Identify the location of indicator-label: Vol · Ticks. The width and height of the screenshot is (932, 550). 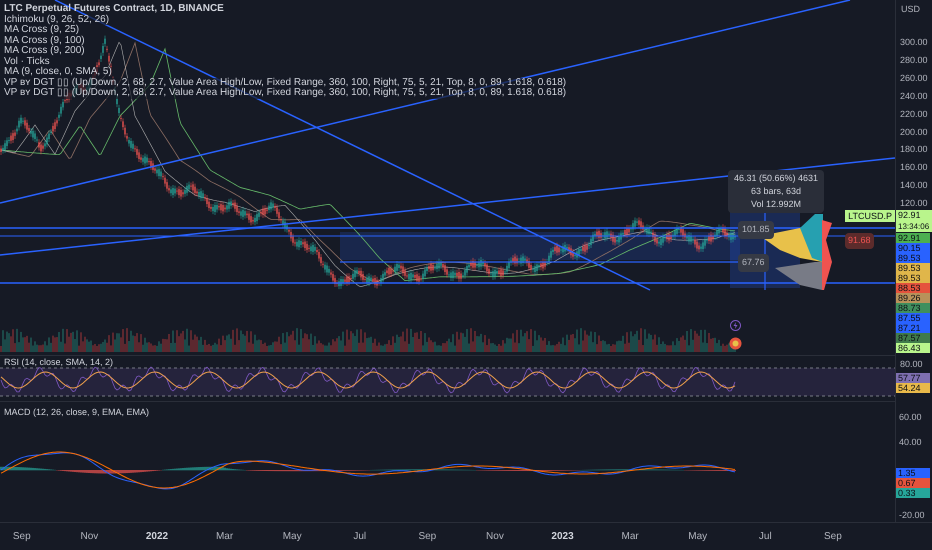
(27, 61).